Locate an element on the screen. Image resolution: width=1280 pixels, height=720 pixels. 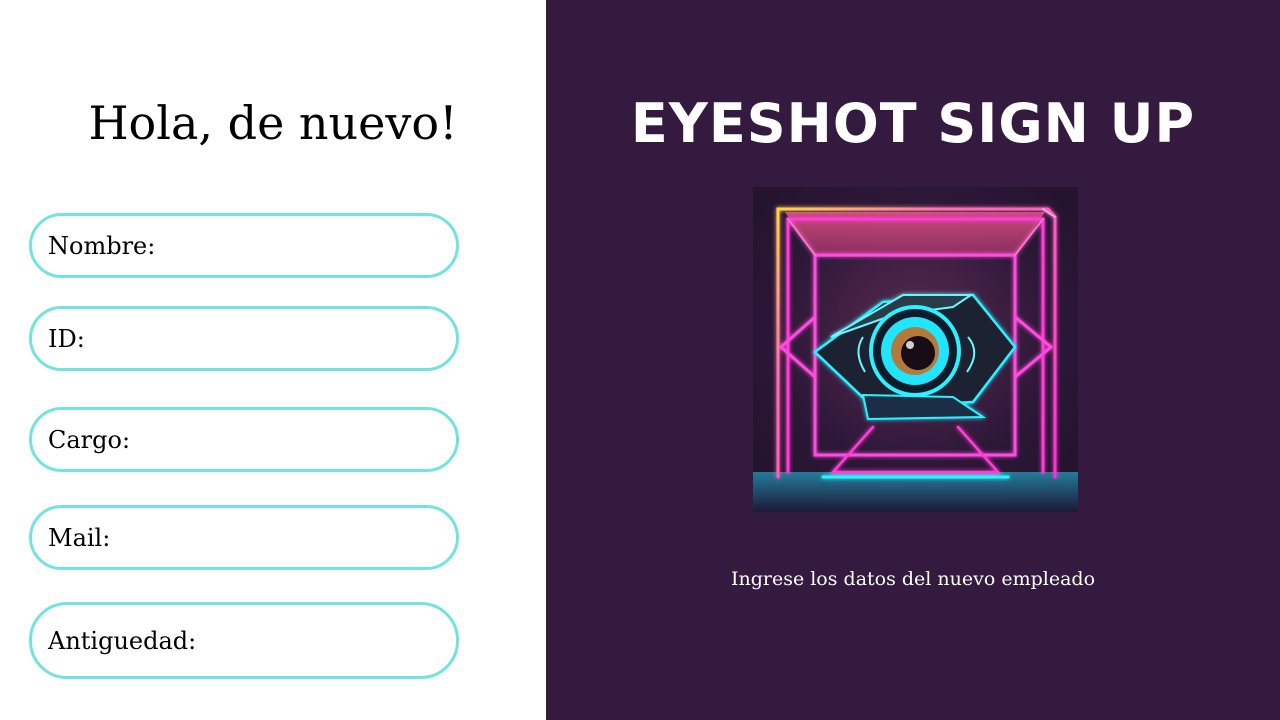
name-label: Nombre: is located at coordinates (102, 245).